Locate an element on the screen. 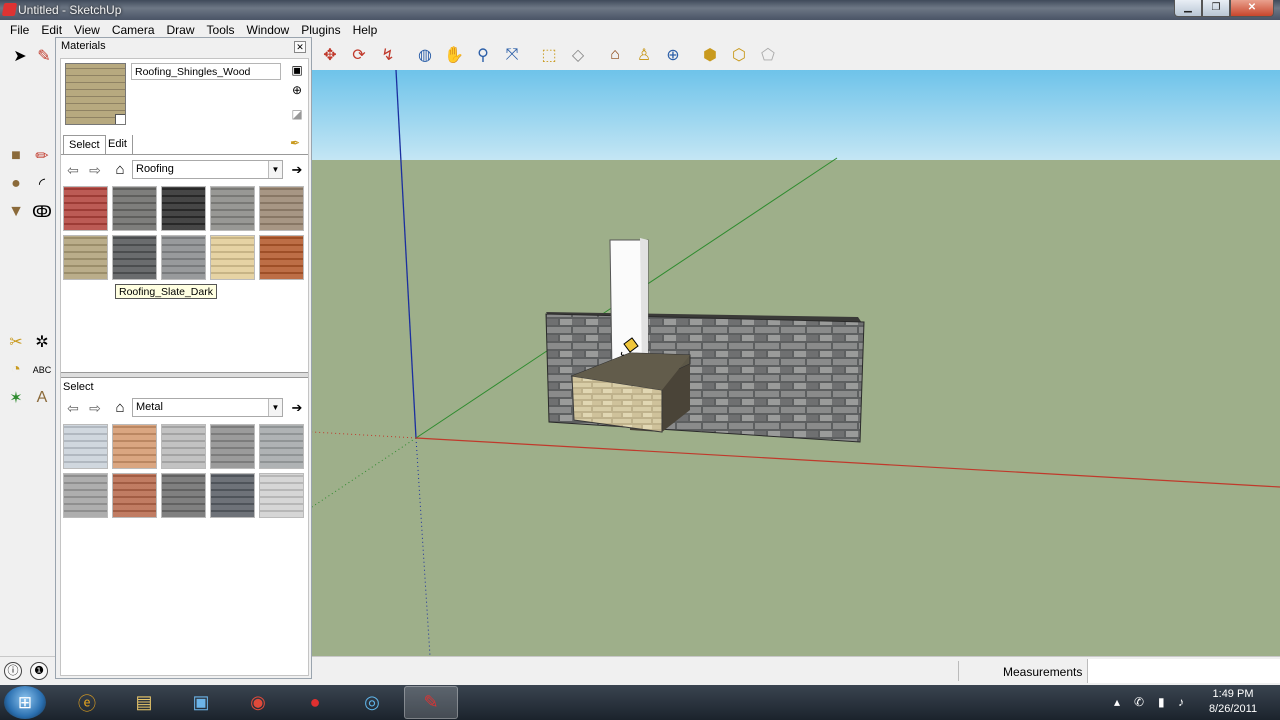 The image size is (1280, 720). rectangle-icon: ■ is located at coordinates (16, 156).